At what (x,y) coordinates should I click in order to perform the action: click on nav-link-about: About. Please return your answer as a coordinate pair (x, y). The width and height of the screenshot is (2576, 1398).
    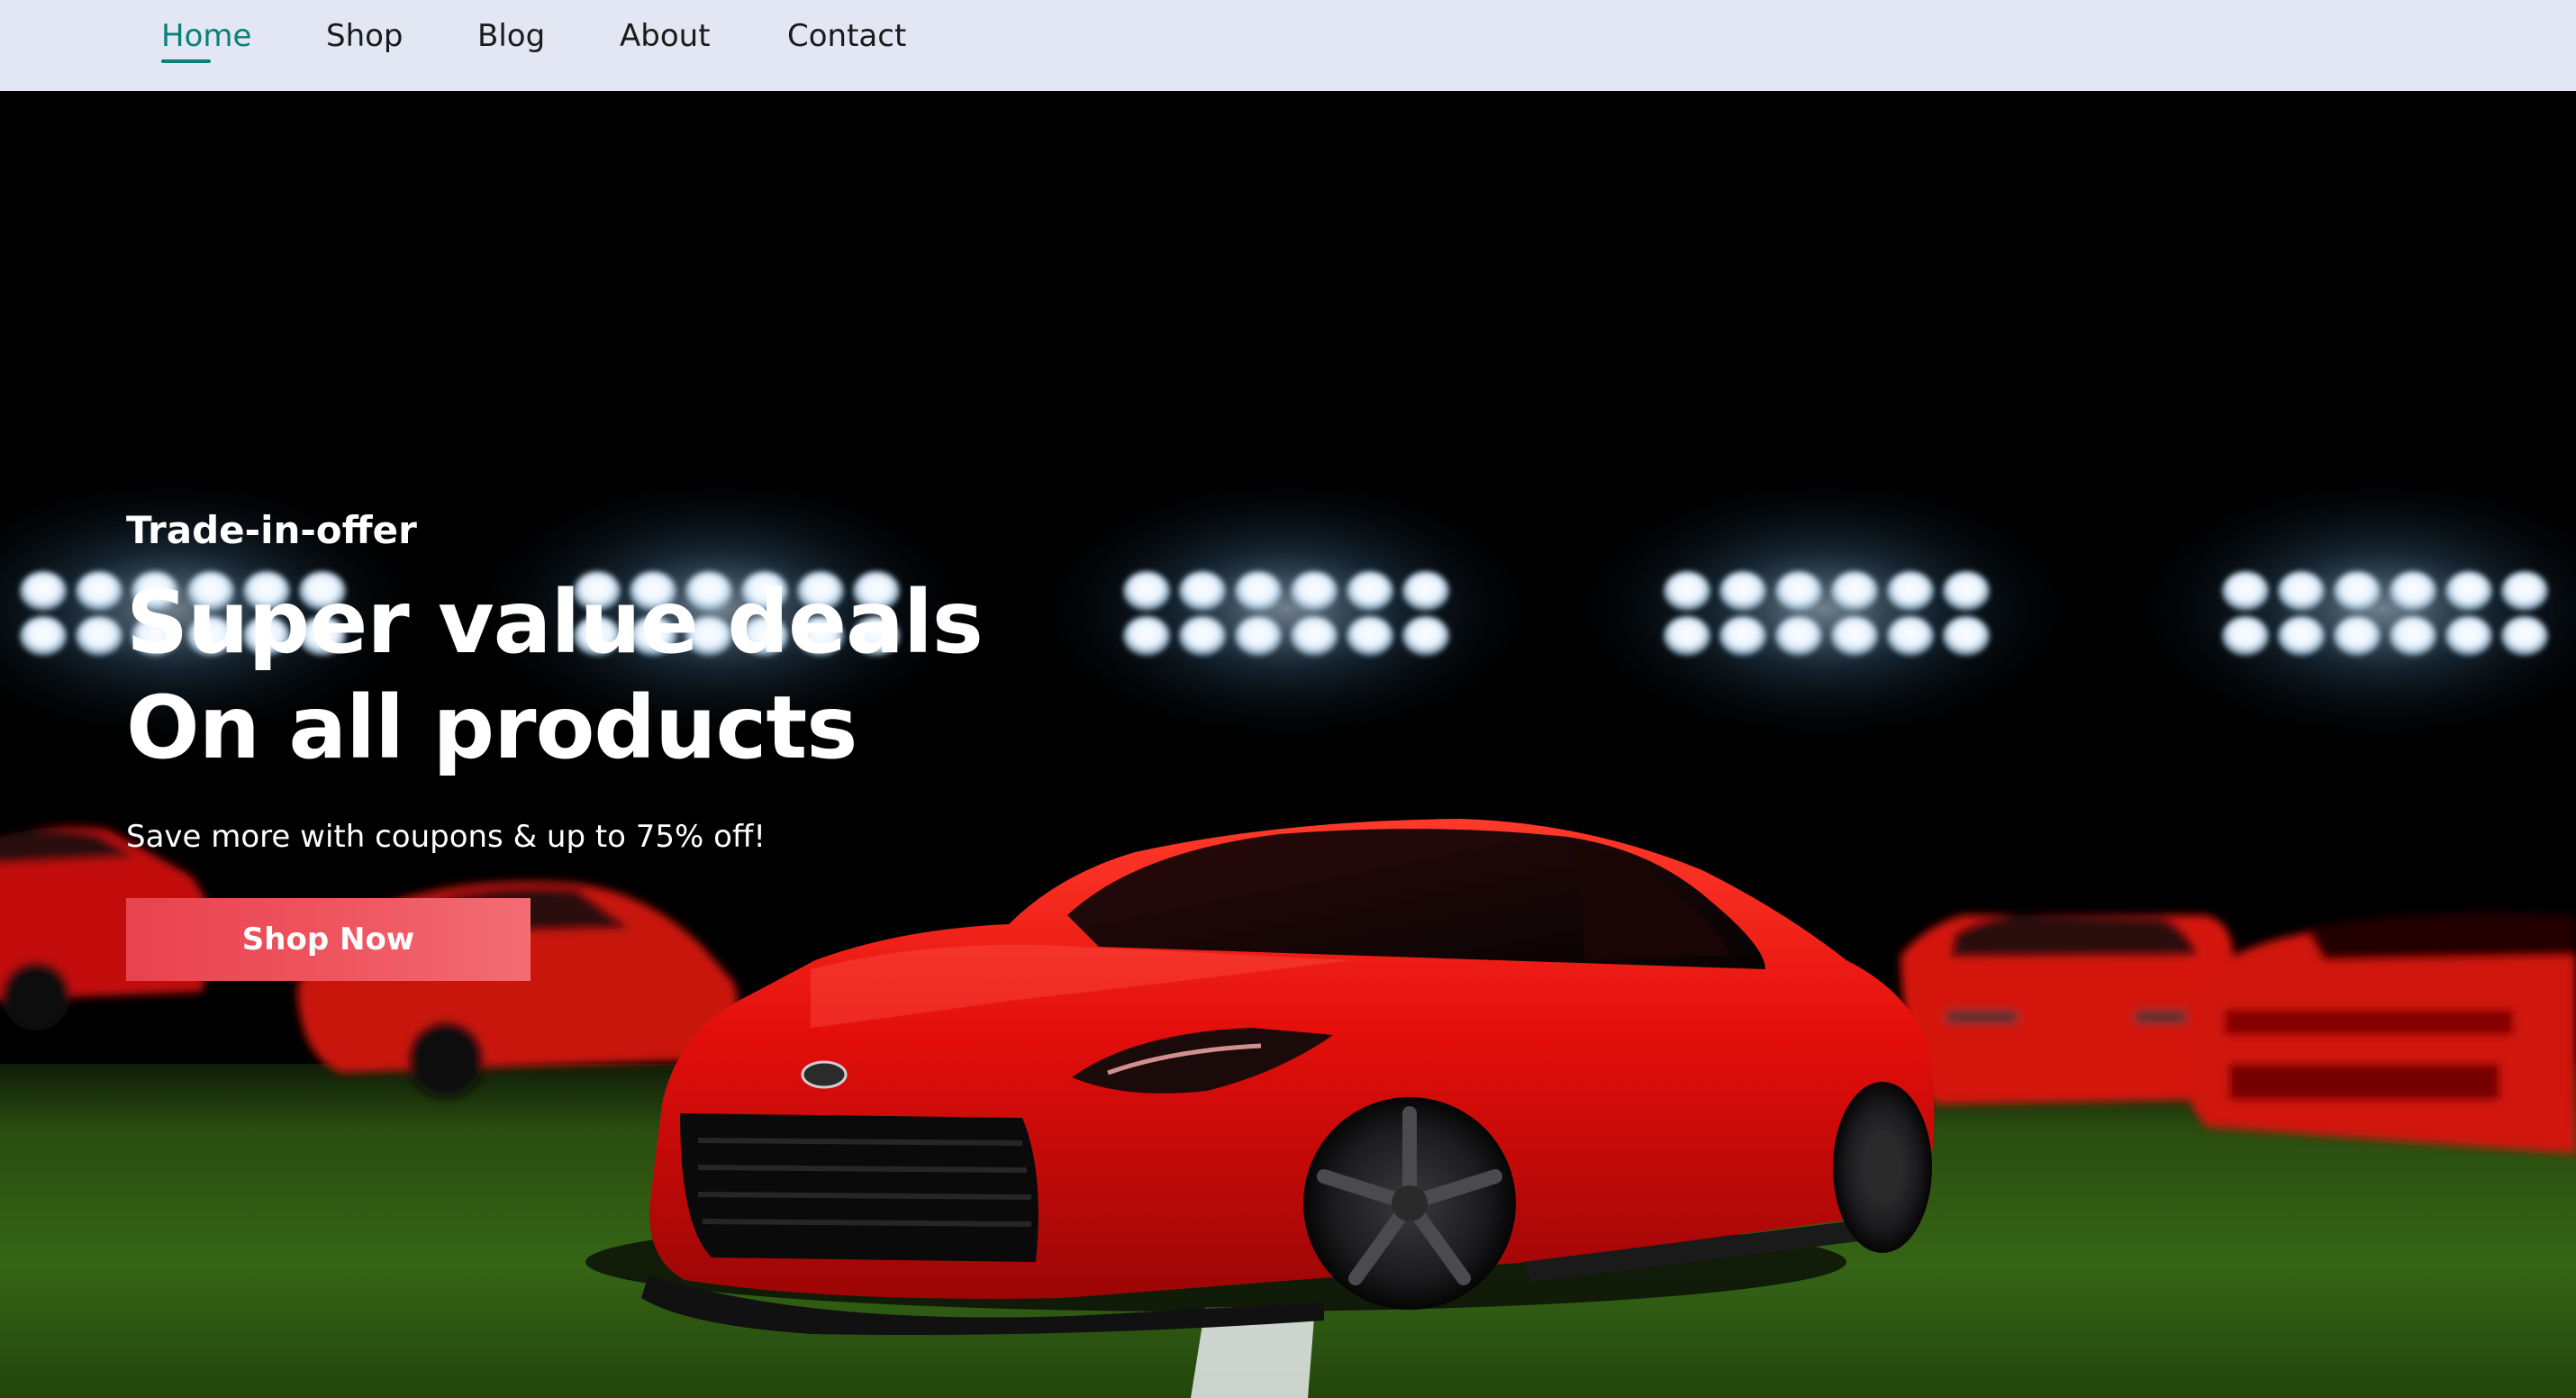
    Looking at the image, I should click on (665, 36).